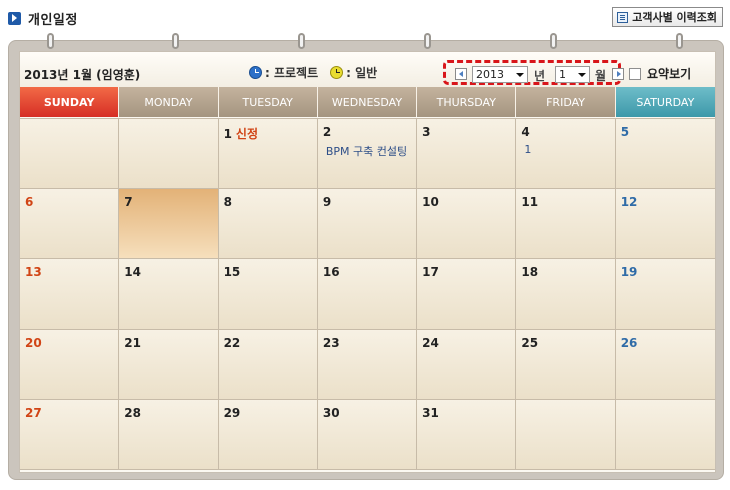 The height and width of the screenshot is (490, 730). Describe the element at coordinates (33, 412) in the screenshot. I see `day-number: 27` at that location.